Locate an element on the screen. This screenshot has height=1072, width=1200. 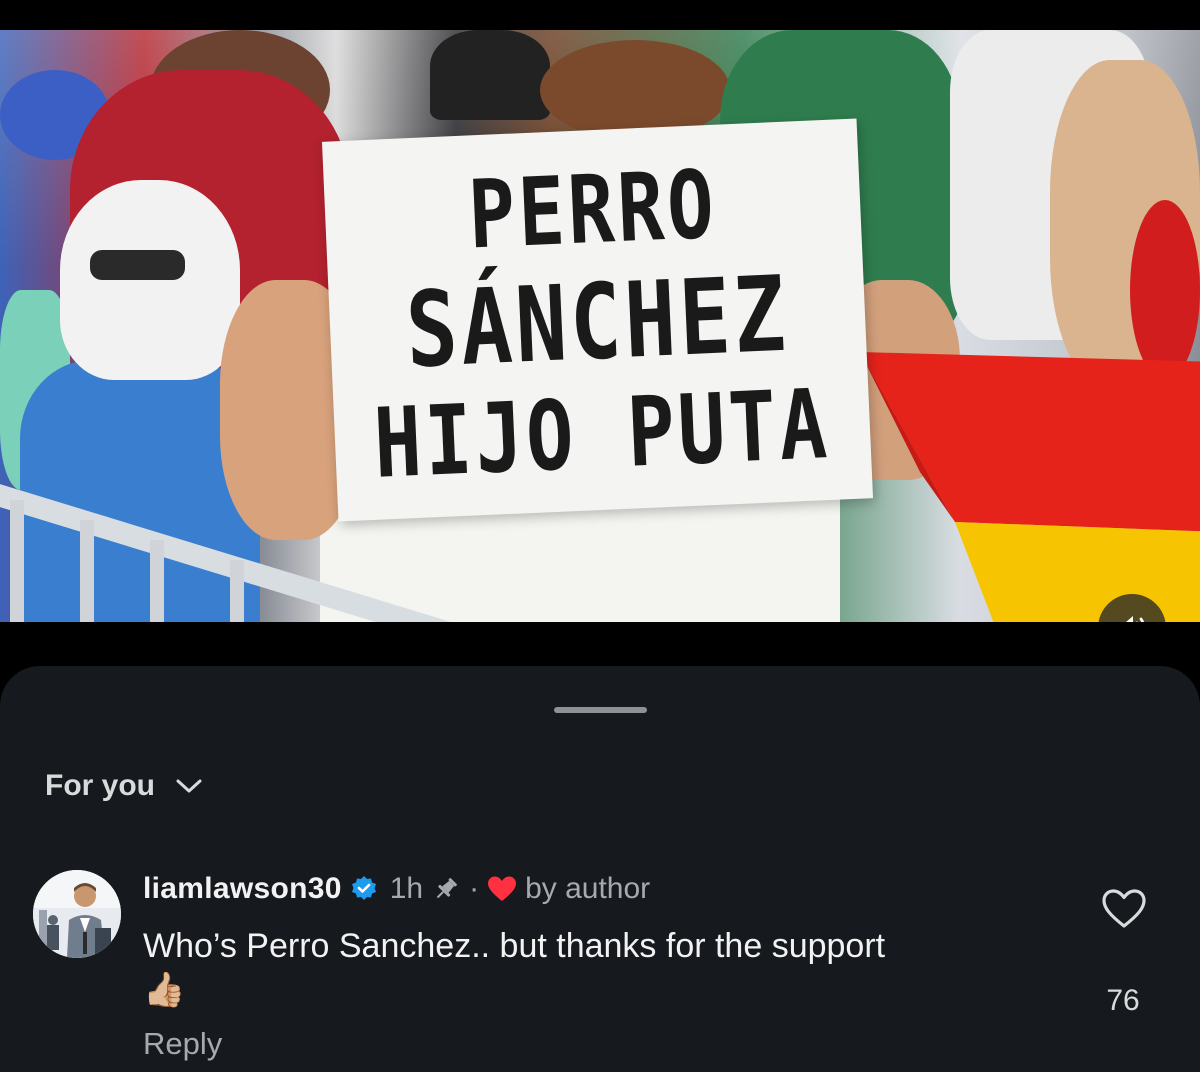
comment-time: 1h is located at coordinates (406, 888).